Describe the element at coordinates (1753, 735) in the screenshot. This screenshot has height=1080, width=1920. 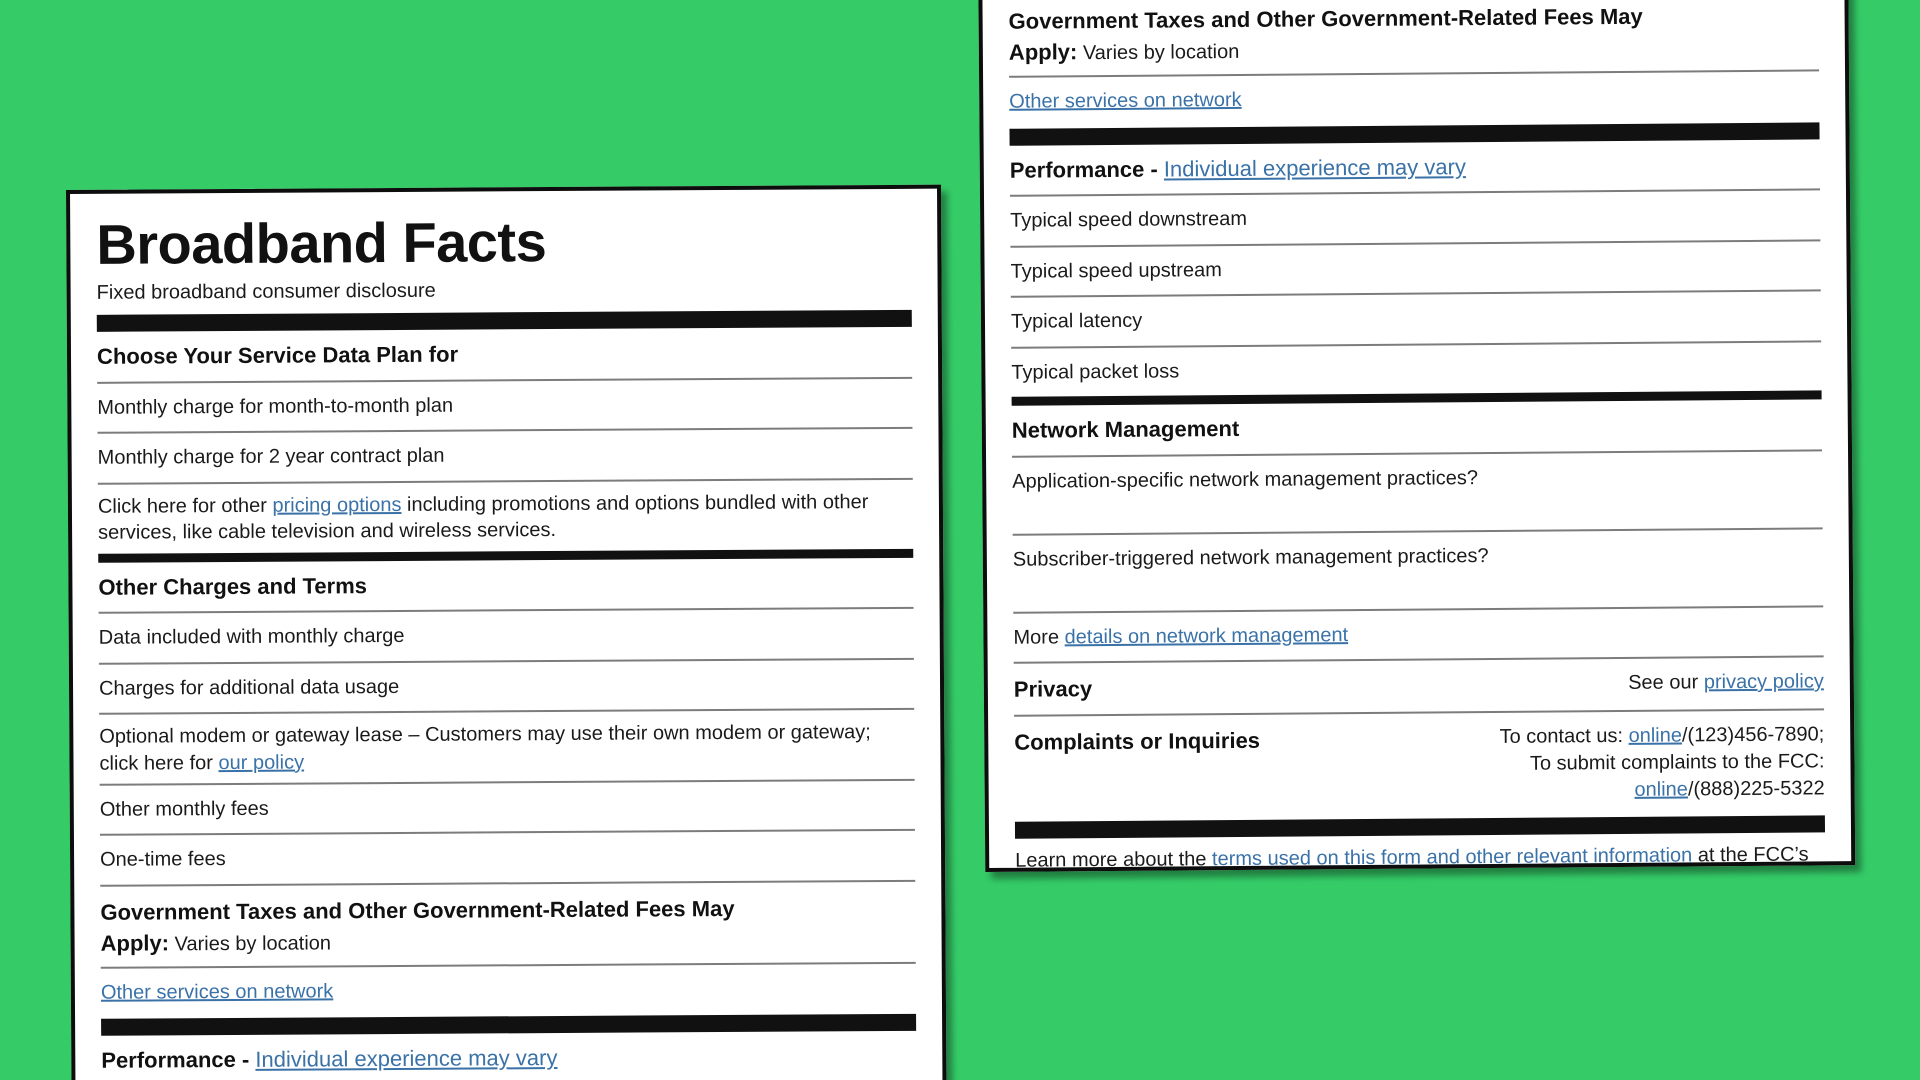
I see `contact-phone: /(123)456-7890;` at that location.